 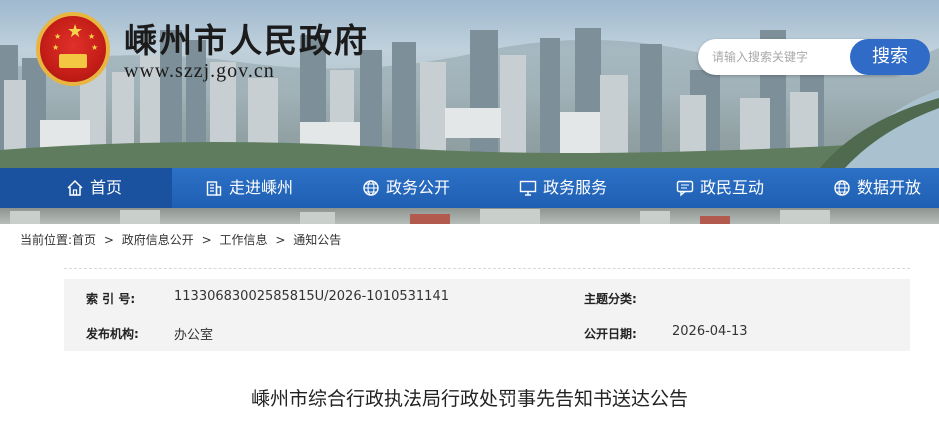 I want to click on nav-item-label: 政务服务, so click(x=575, y=187).